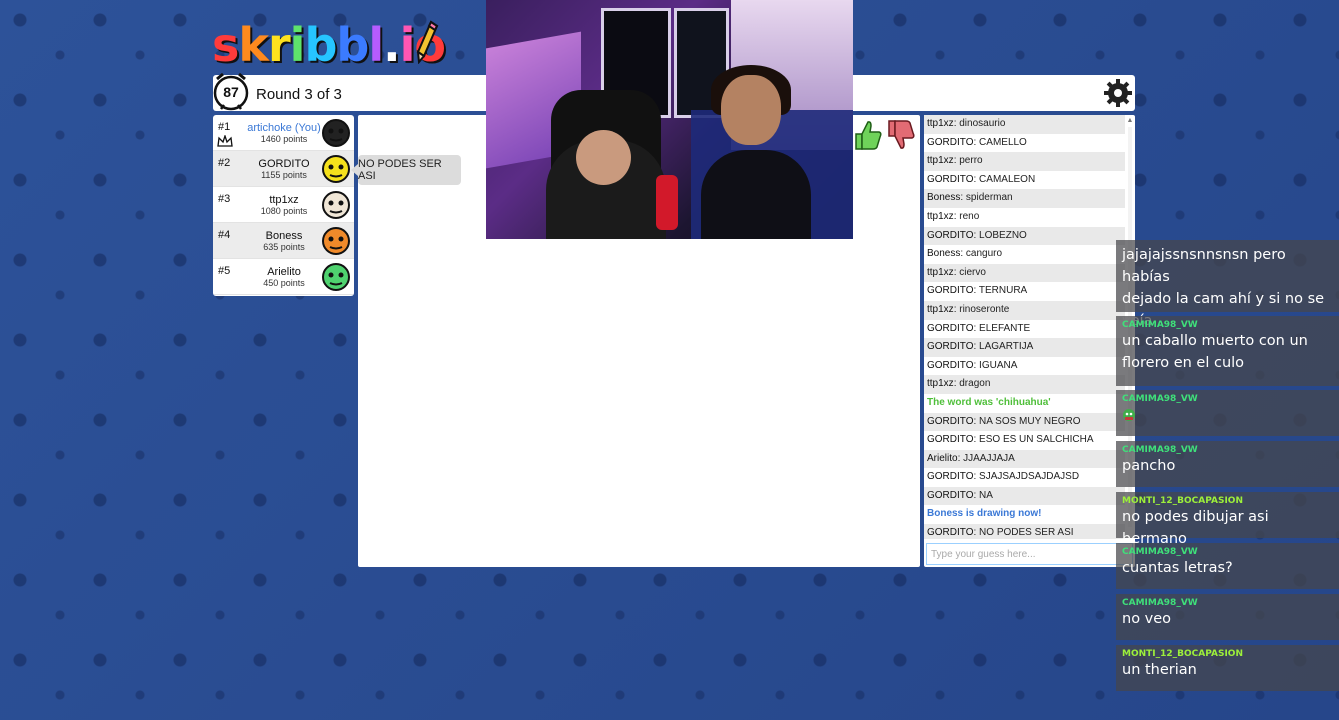  What do you see at coordinates (1029, 554) in the screenshot?
I see `guess-input` at bounding box center [1029, 554].